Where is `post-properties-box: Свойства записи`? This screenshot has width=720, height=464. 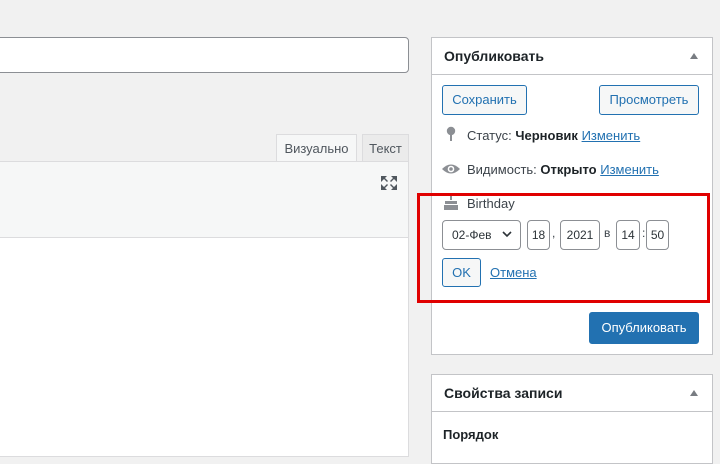
post-properties-box: Свойства записи is located at coordinates (572, 419).